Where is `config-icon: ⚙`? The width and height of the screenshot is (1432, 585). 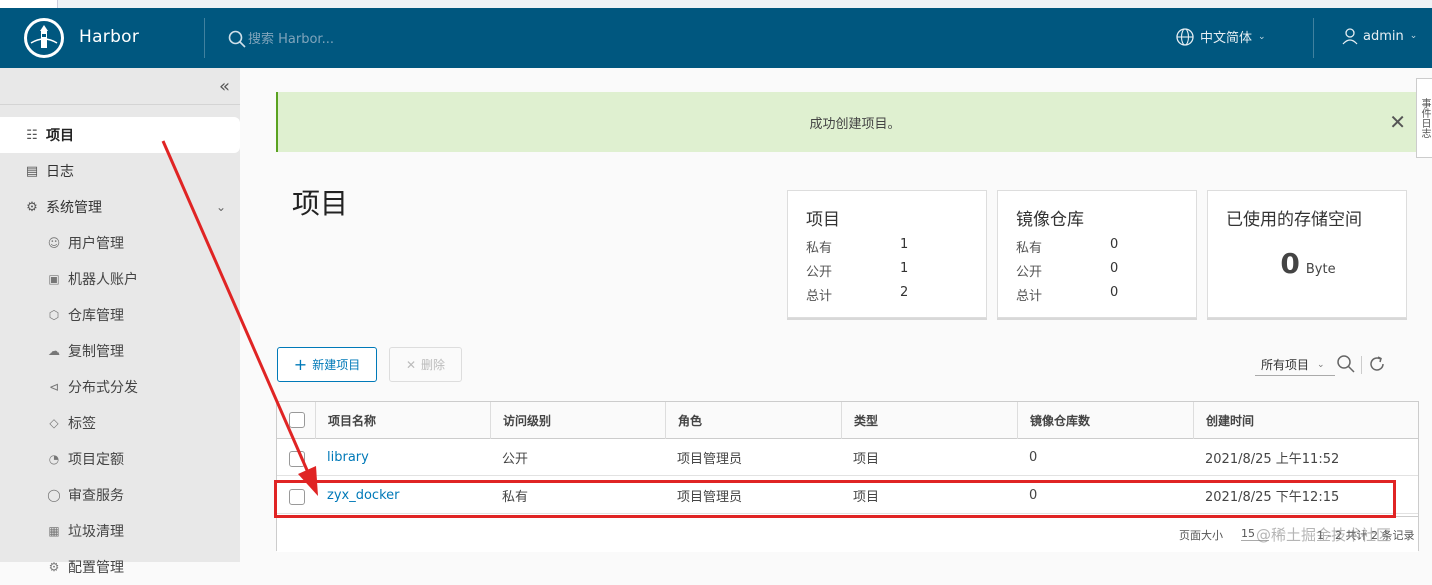
config-icon: ⚙ is located at coordinates (54, 567).